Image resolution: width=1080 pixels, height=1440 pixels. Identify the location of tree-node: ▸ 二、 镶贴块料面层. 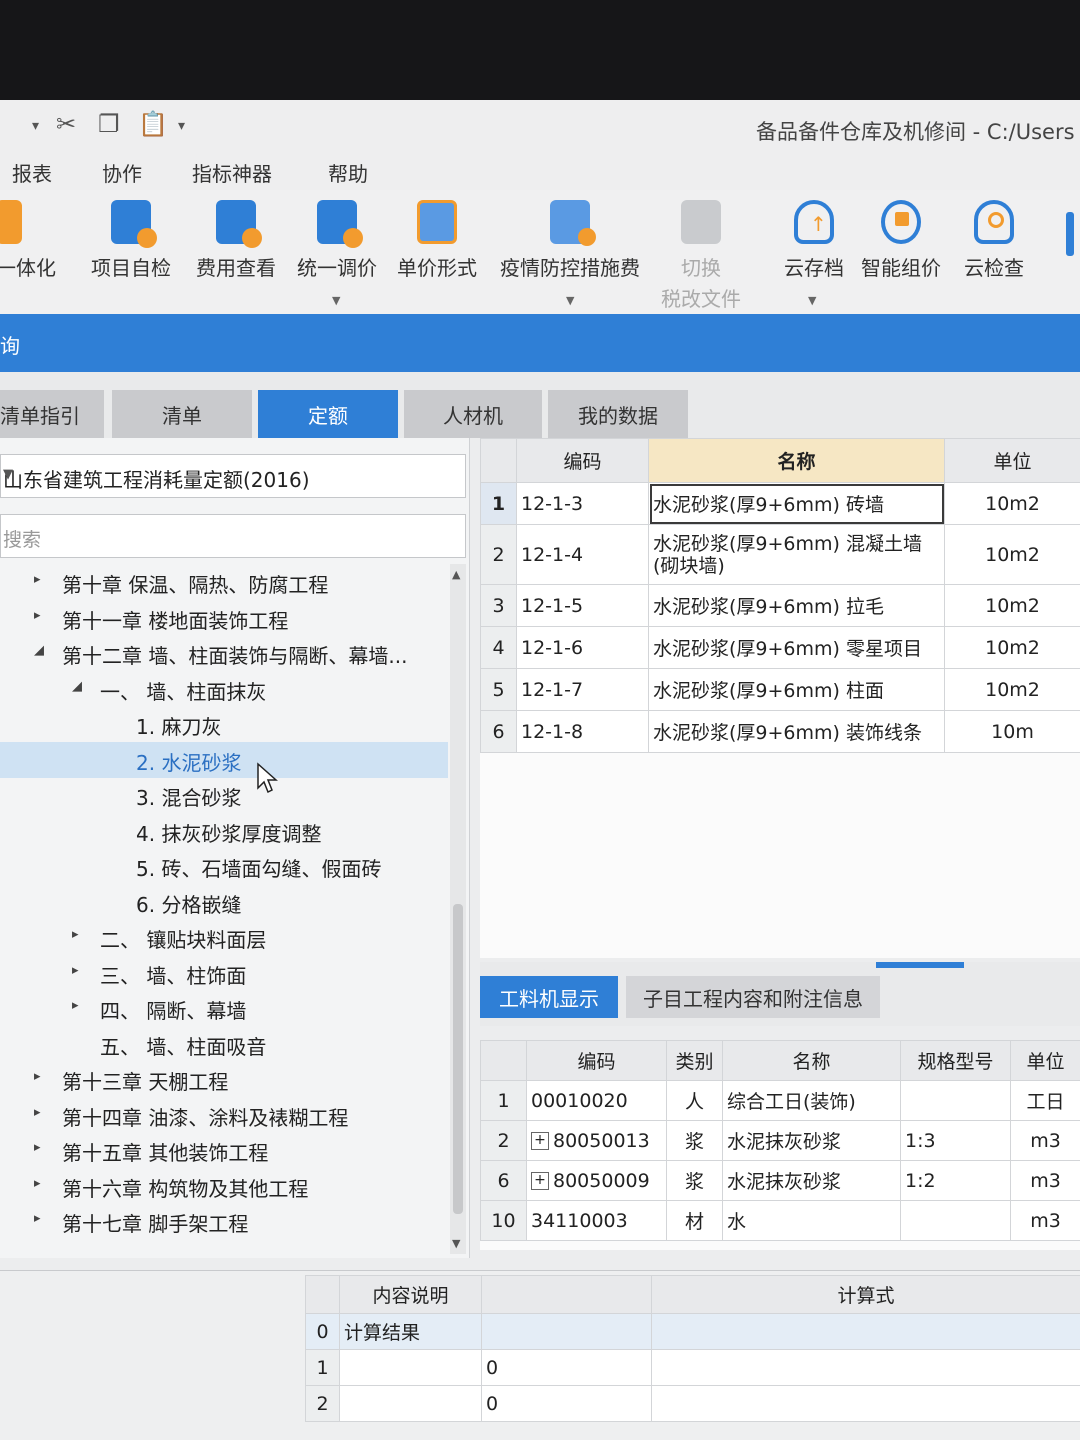
(224, 937).